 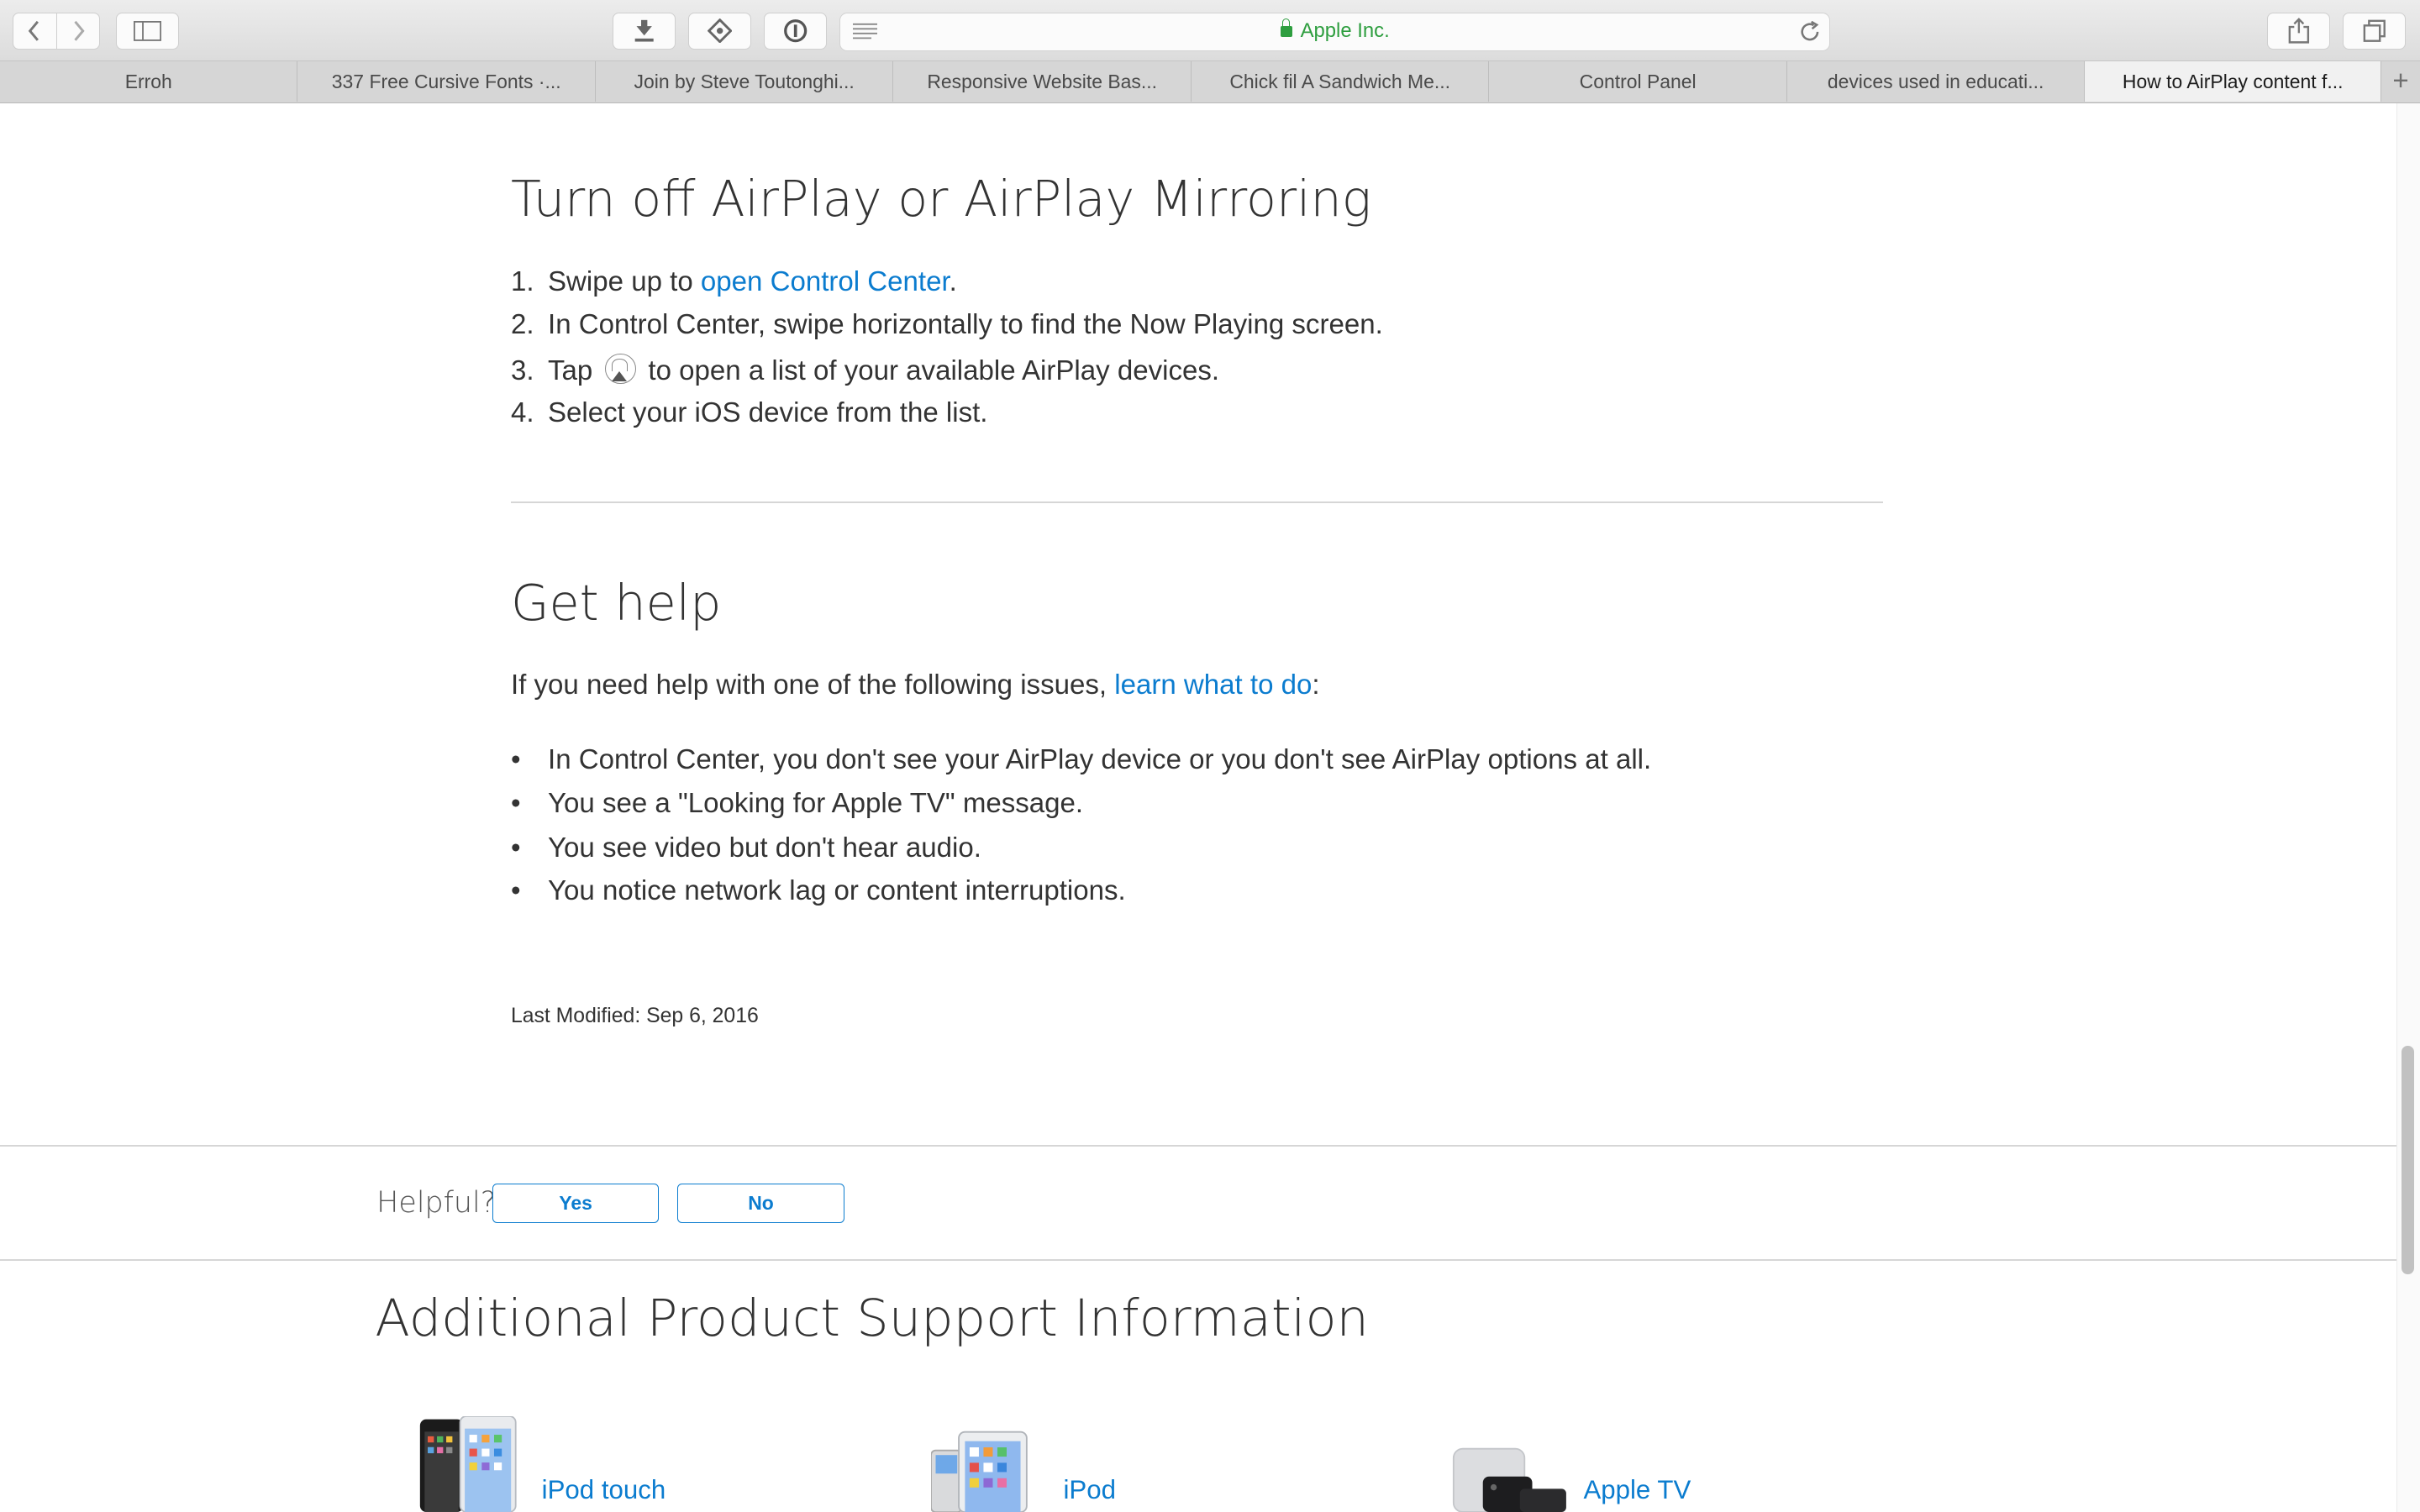 I want to click on step-text: Tap, so click(x=574, y=370).